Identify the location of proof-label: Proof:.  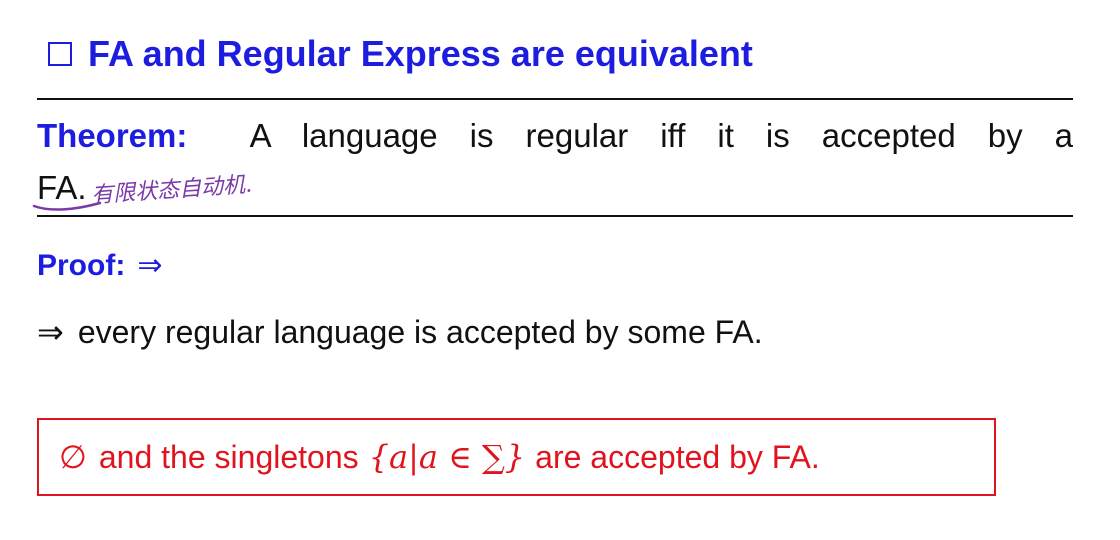
(81, 265).